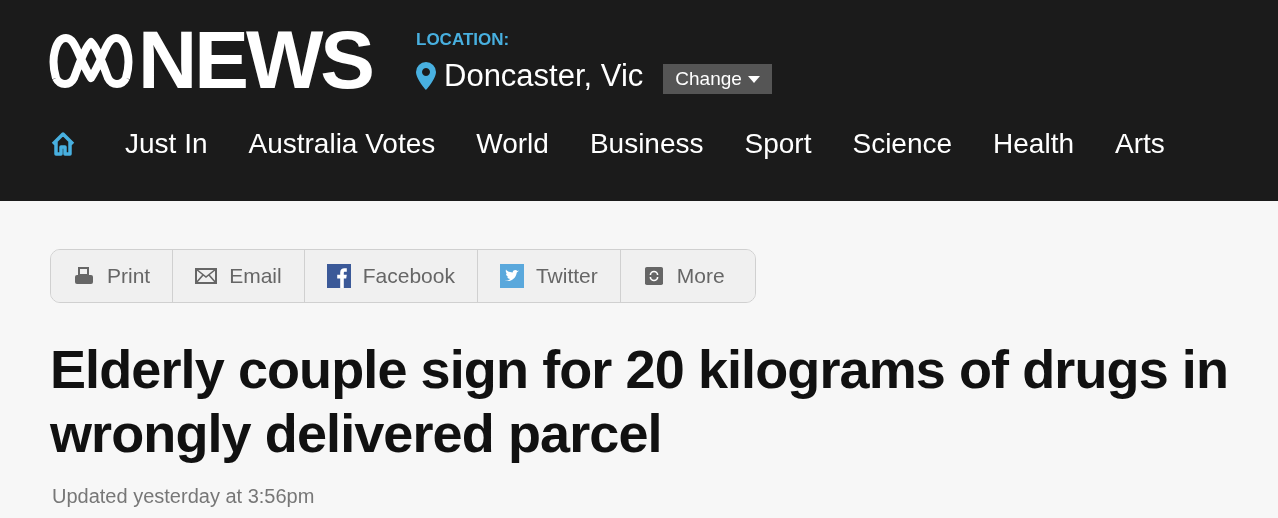 The width and height of the screenshot is (1278, 518). What do you see at coordinates (778, 144) in the screenshot?
I see `nav-link: Sport` at bounding box center [778, 144].